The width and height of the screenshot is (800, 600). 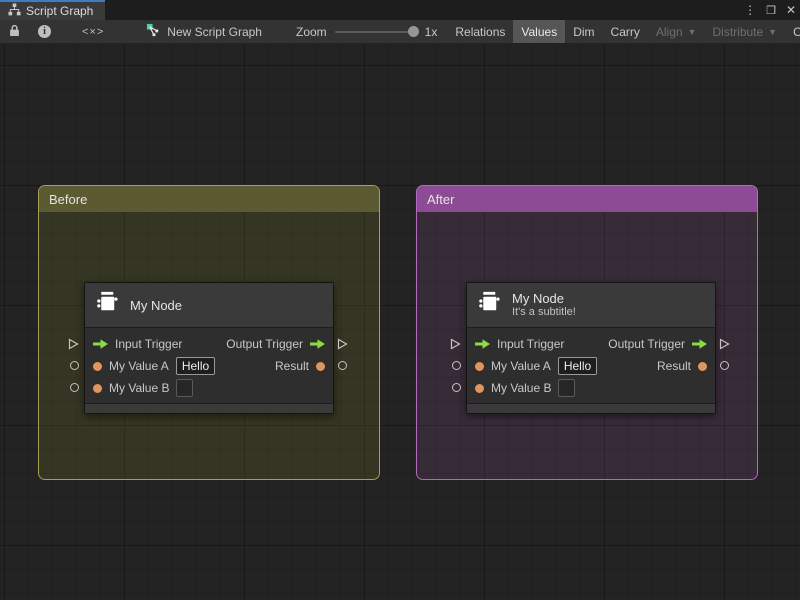 I want to click on window-menu-icon: ⋮, so click(x=750, y=10).